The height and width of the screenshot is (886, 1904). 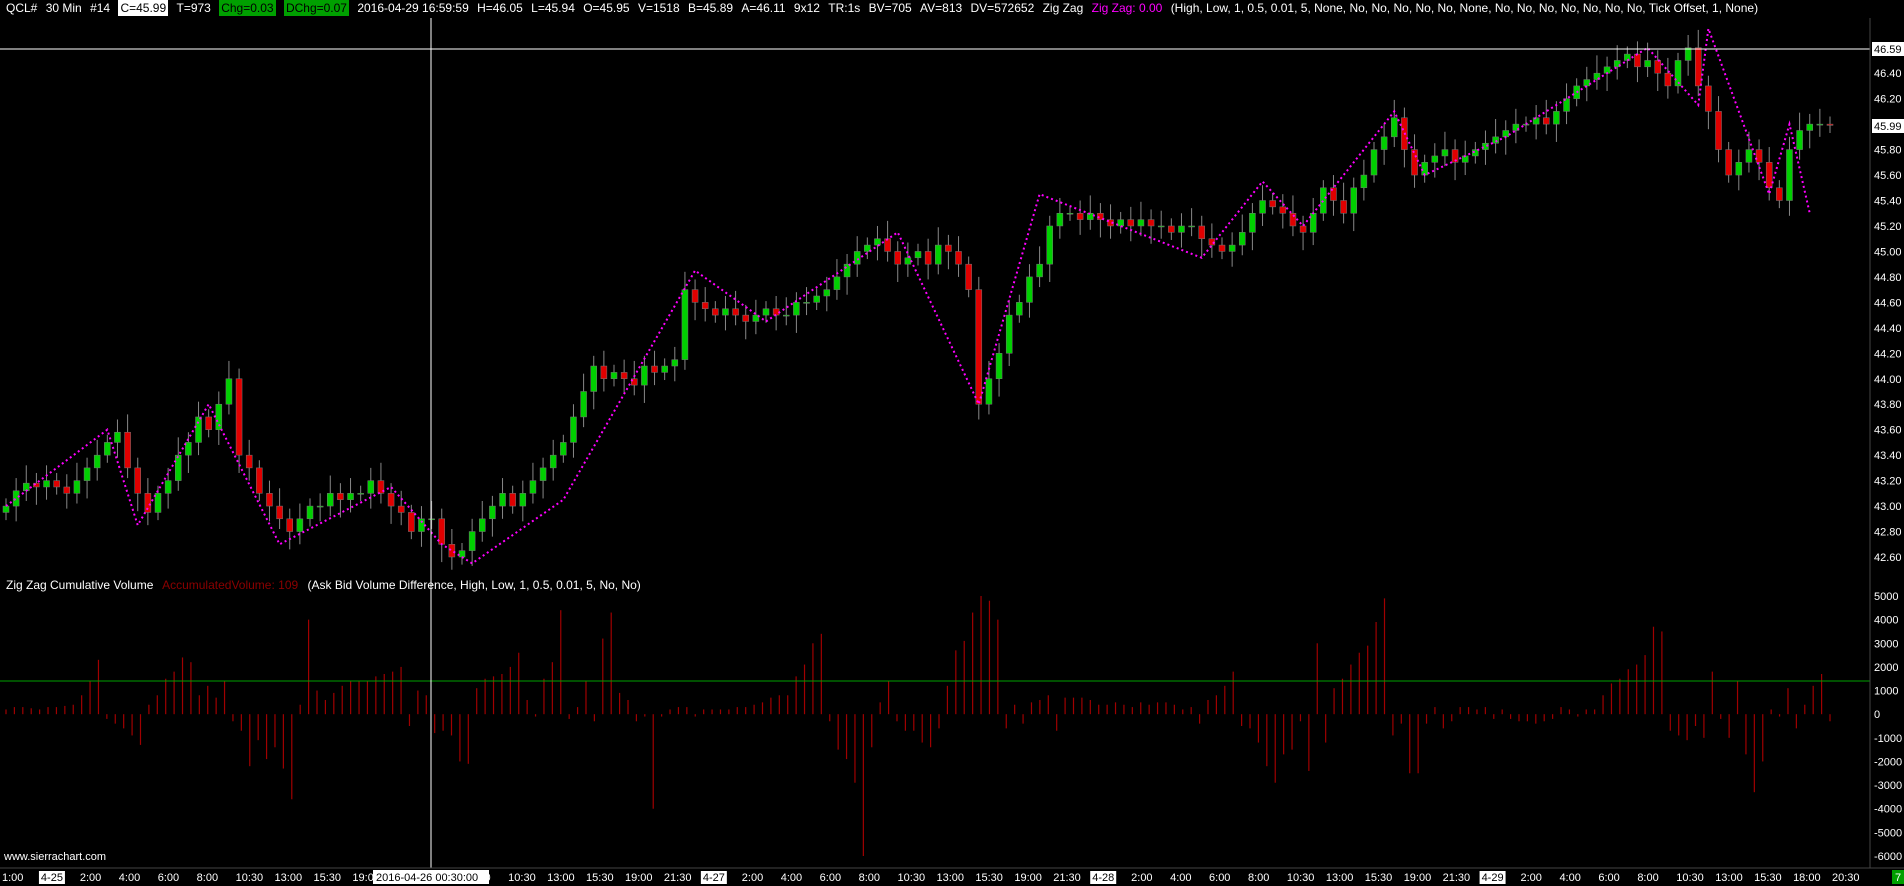 I want to click on price-tick-label: 45.40, so click(x=1888, y=202).